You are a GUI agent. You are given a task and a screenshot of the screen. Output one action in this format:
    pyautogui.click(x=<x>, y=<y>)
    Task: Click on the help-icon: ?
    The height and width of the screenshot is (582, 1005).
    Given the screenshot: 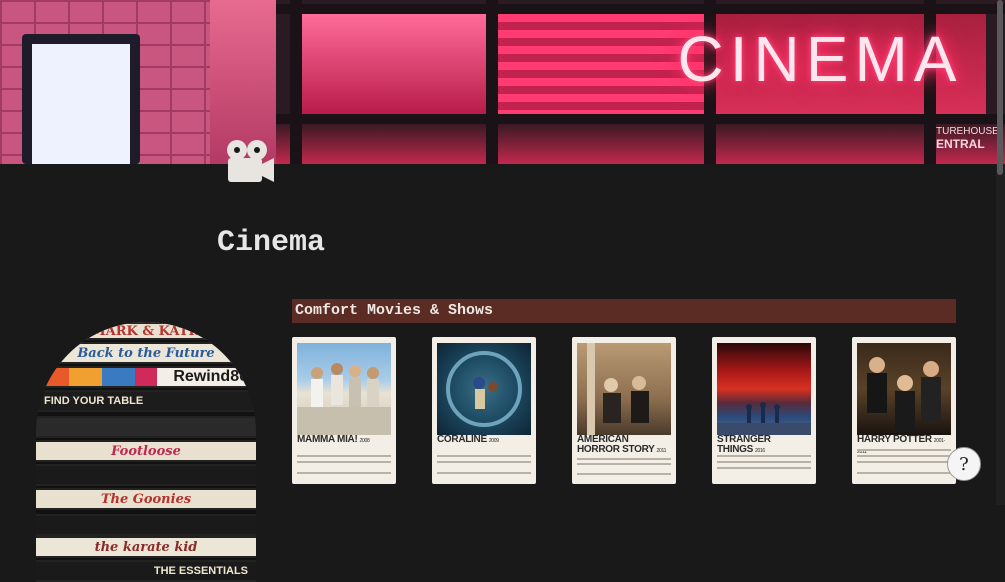 What is the action you would take?
    pyautogui.click(x=964, y=464)
    